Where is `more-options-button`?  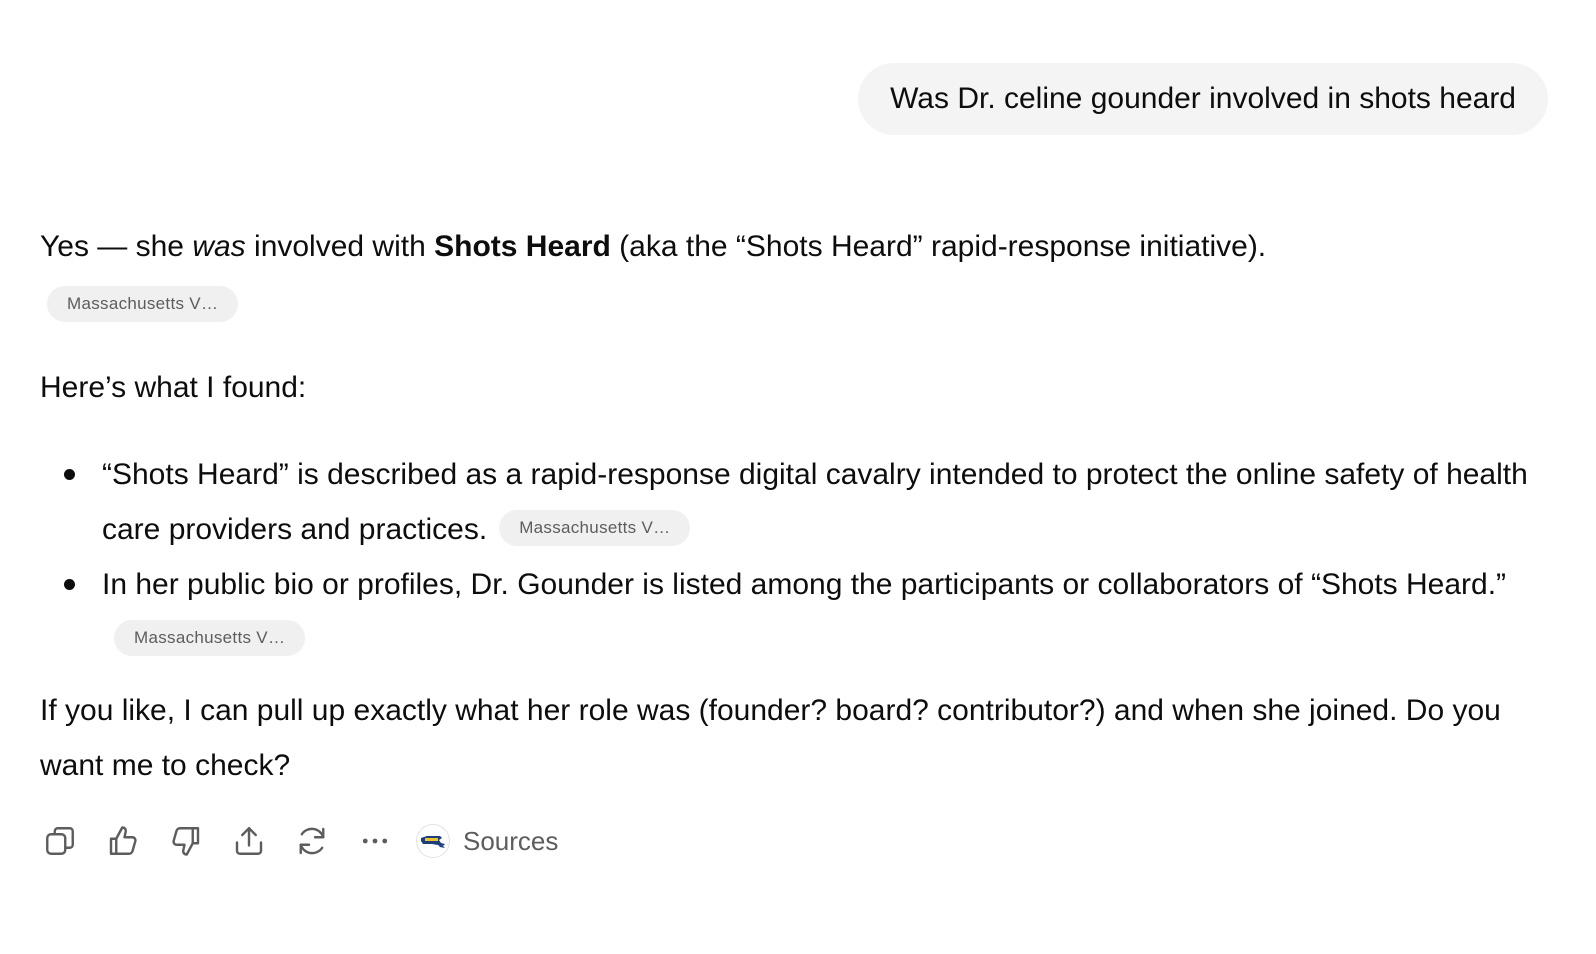 more-options-button is located at coordinates (375, 841).